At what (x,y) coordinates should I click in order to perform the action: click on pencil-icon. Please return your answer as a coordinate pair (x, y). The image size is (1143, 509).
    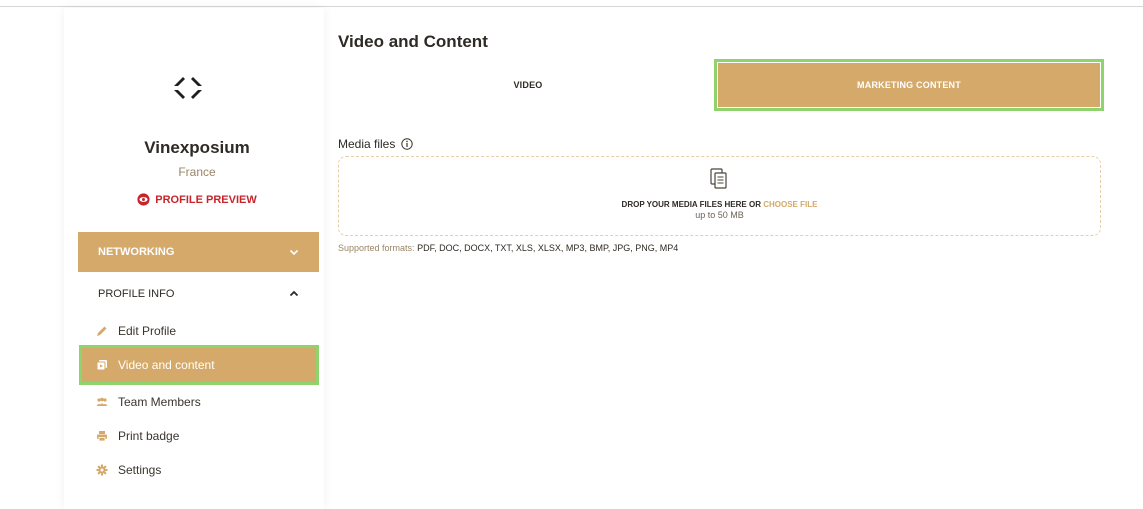
    Looking at the image, I should click on (102, 331).